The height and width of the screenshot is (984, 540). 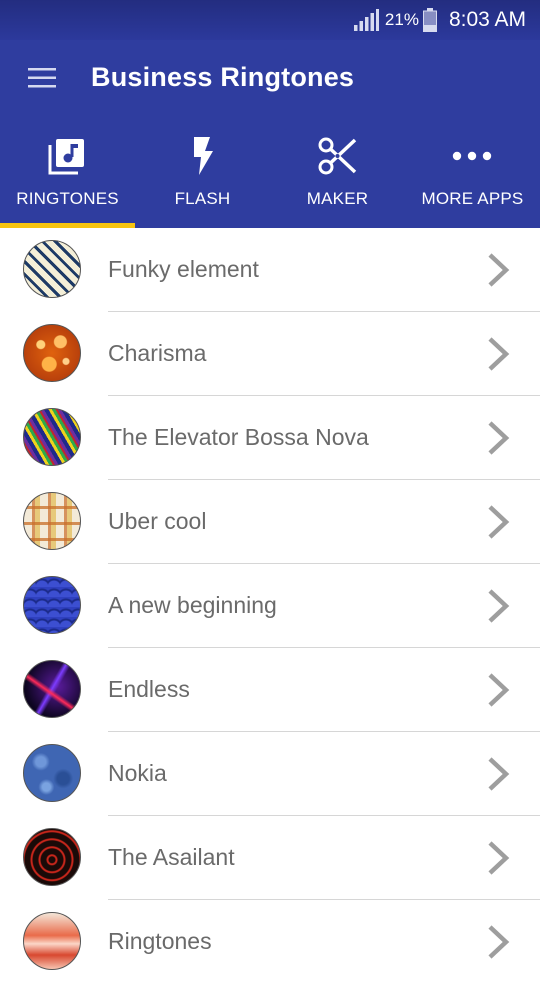 I want to click on scissors-icon, so click(x=337, y=156).